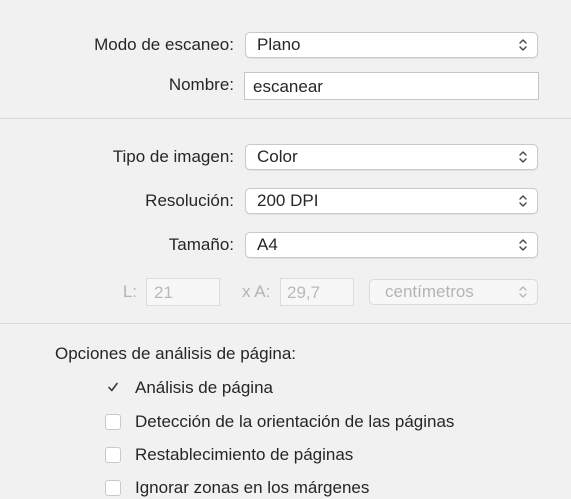  Describe the element at coordinates (391, 157) in the screenshot. I see `image-type-popup: Color` at that location.